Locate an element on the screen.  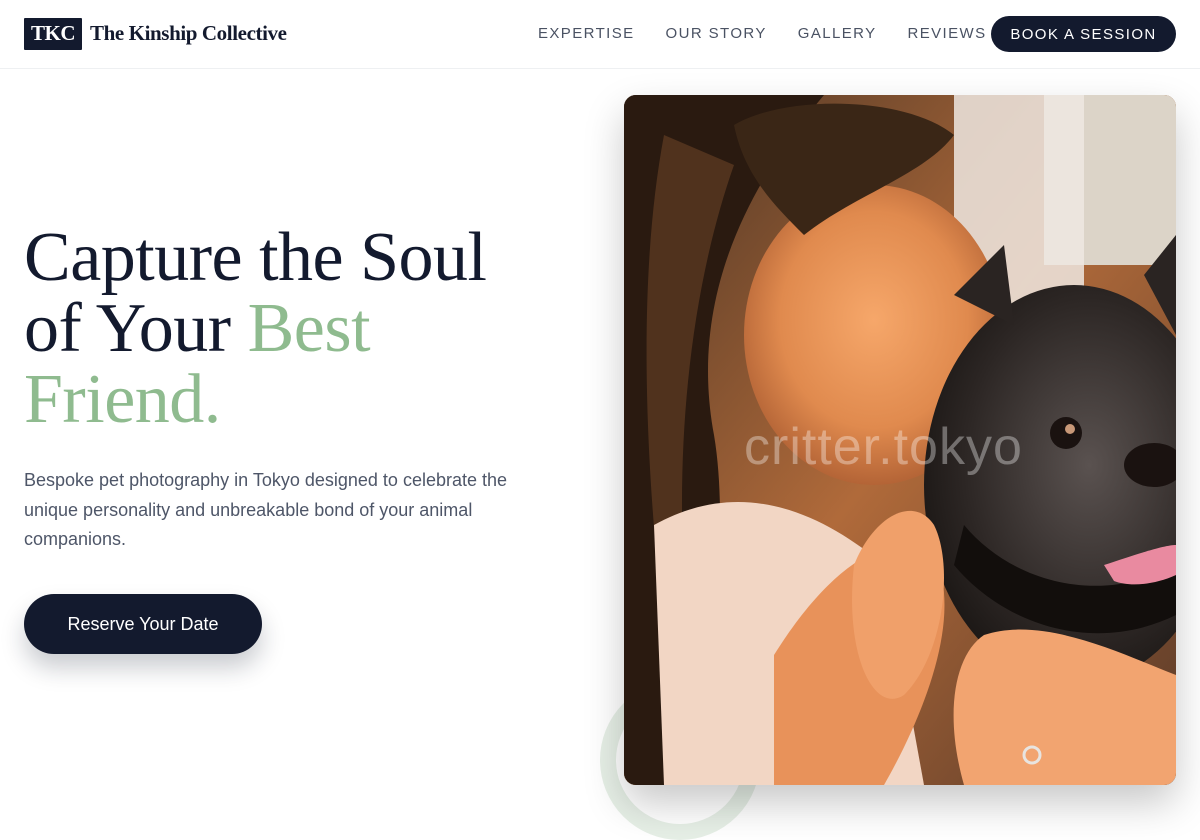
hero-title: Capture the Soul of Your Best Friend. is located at coordinates (304, 328).